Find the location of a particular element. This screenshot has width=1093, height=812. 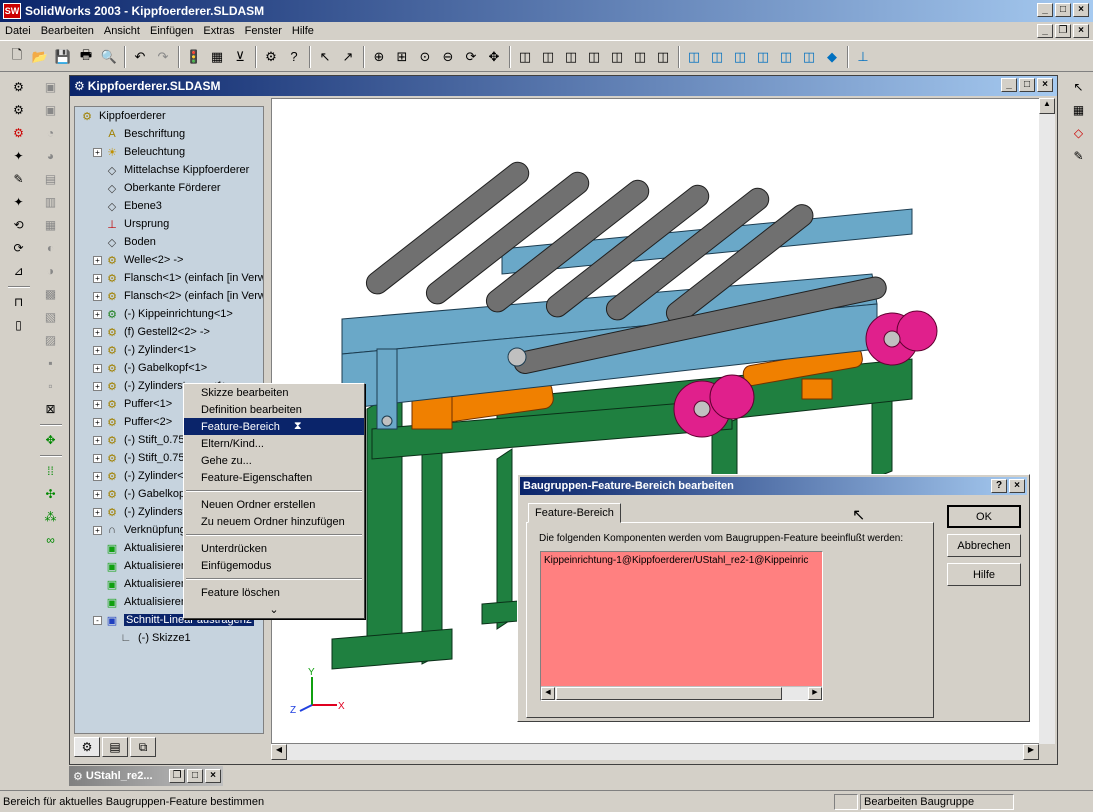

help-icon: ? is located at coordinates (294, 57).